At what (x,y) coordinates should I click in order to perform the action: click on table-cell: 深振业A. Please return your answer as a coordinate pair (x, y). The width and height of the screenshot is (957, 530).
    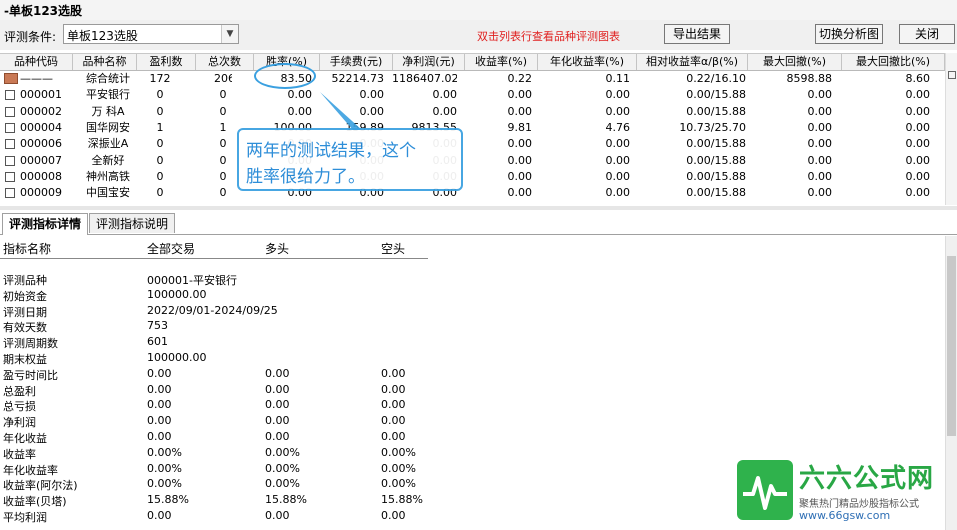
    Looking at the image, I should click on (108, 144).